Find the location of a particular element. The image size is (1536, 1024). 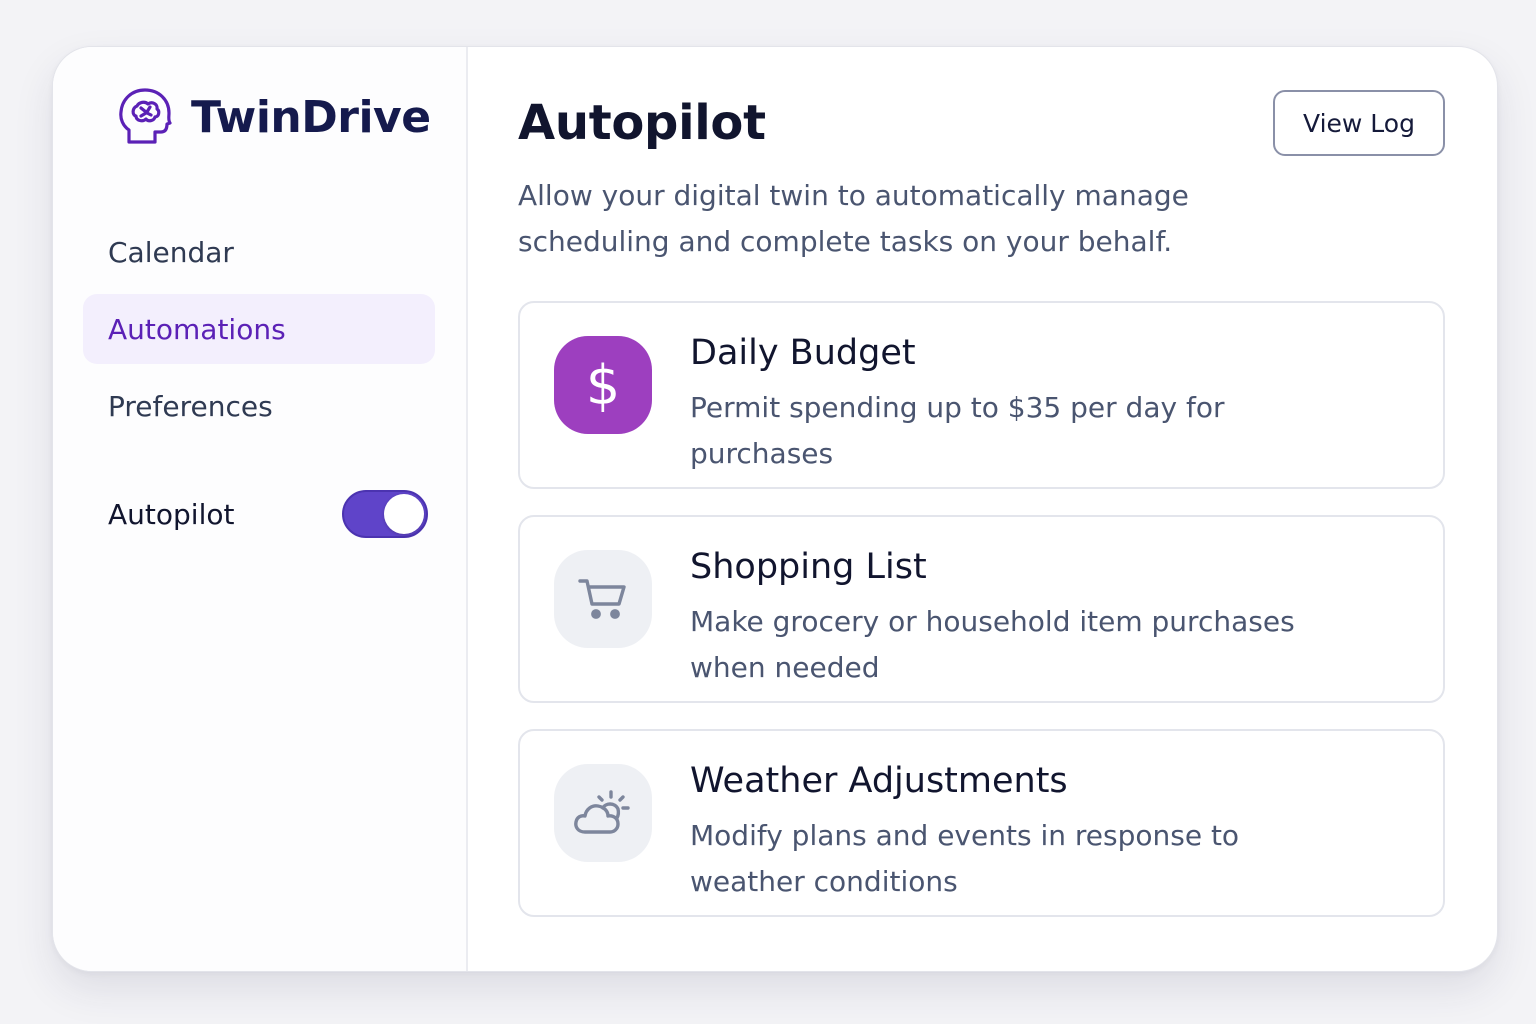

card-title: Weather Adjustments is located at coordinates (879, 781).